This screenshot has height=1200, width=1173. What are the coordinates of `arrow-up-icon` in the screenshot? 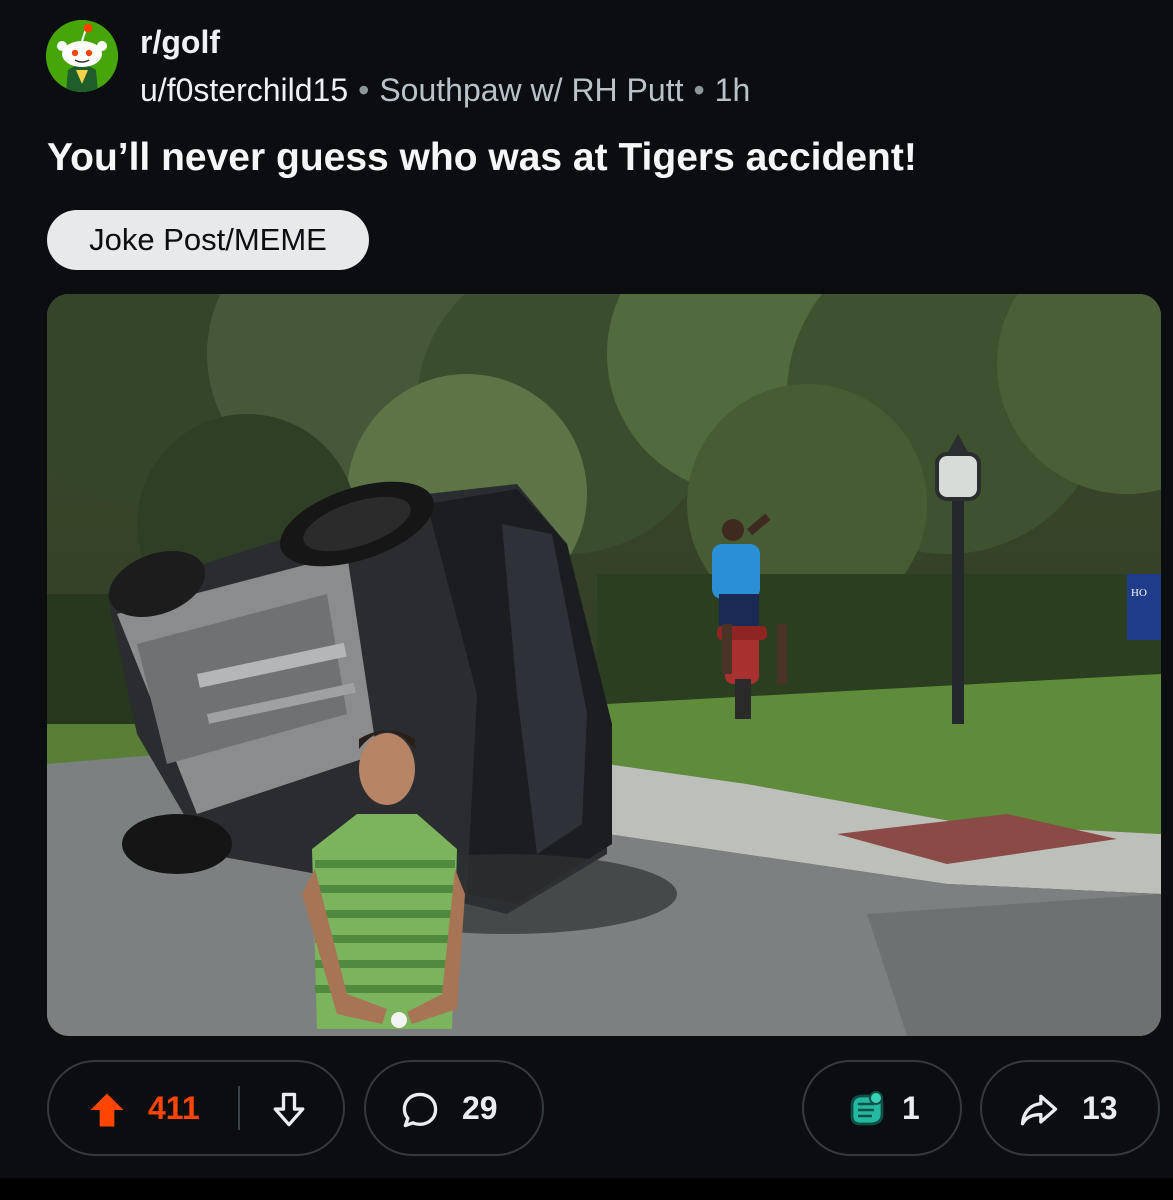 It's located at (107, 1110).